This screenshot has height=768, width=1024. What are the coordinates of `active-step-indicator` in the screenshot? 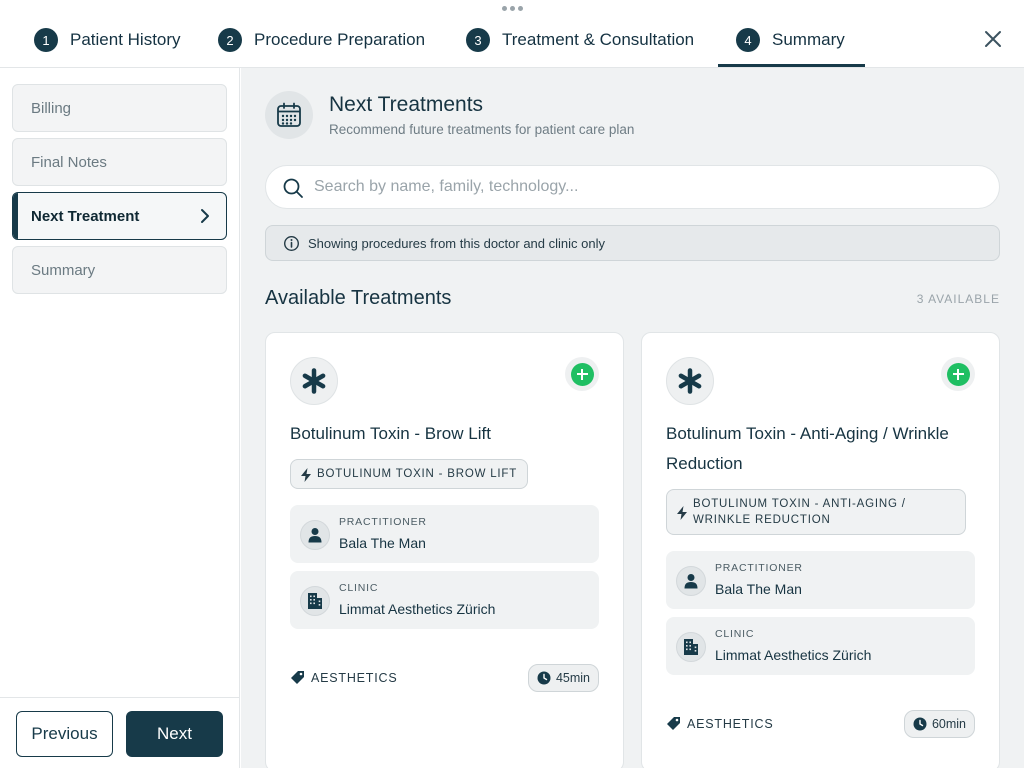 It's located at (791, 65).